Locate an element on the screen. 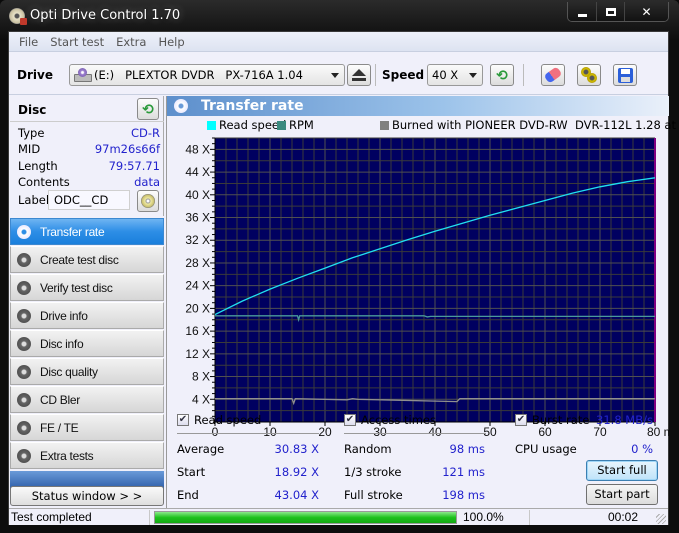 The image size is (679, 533). erase-button is located at coordinates (553, 75).